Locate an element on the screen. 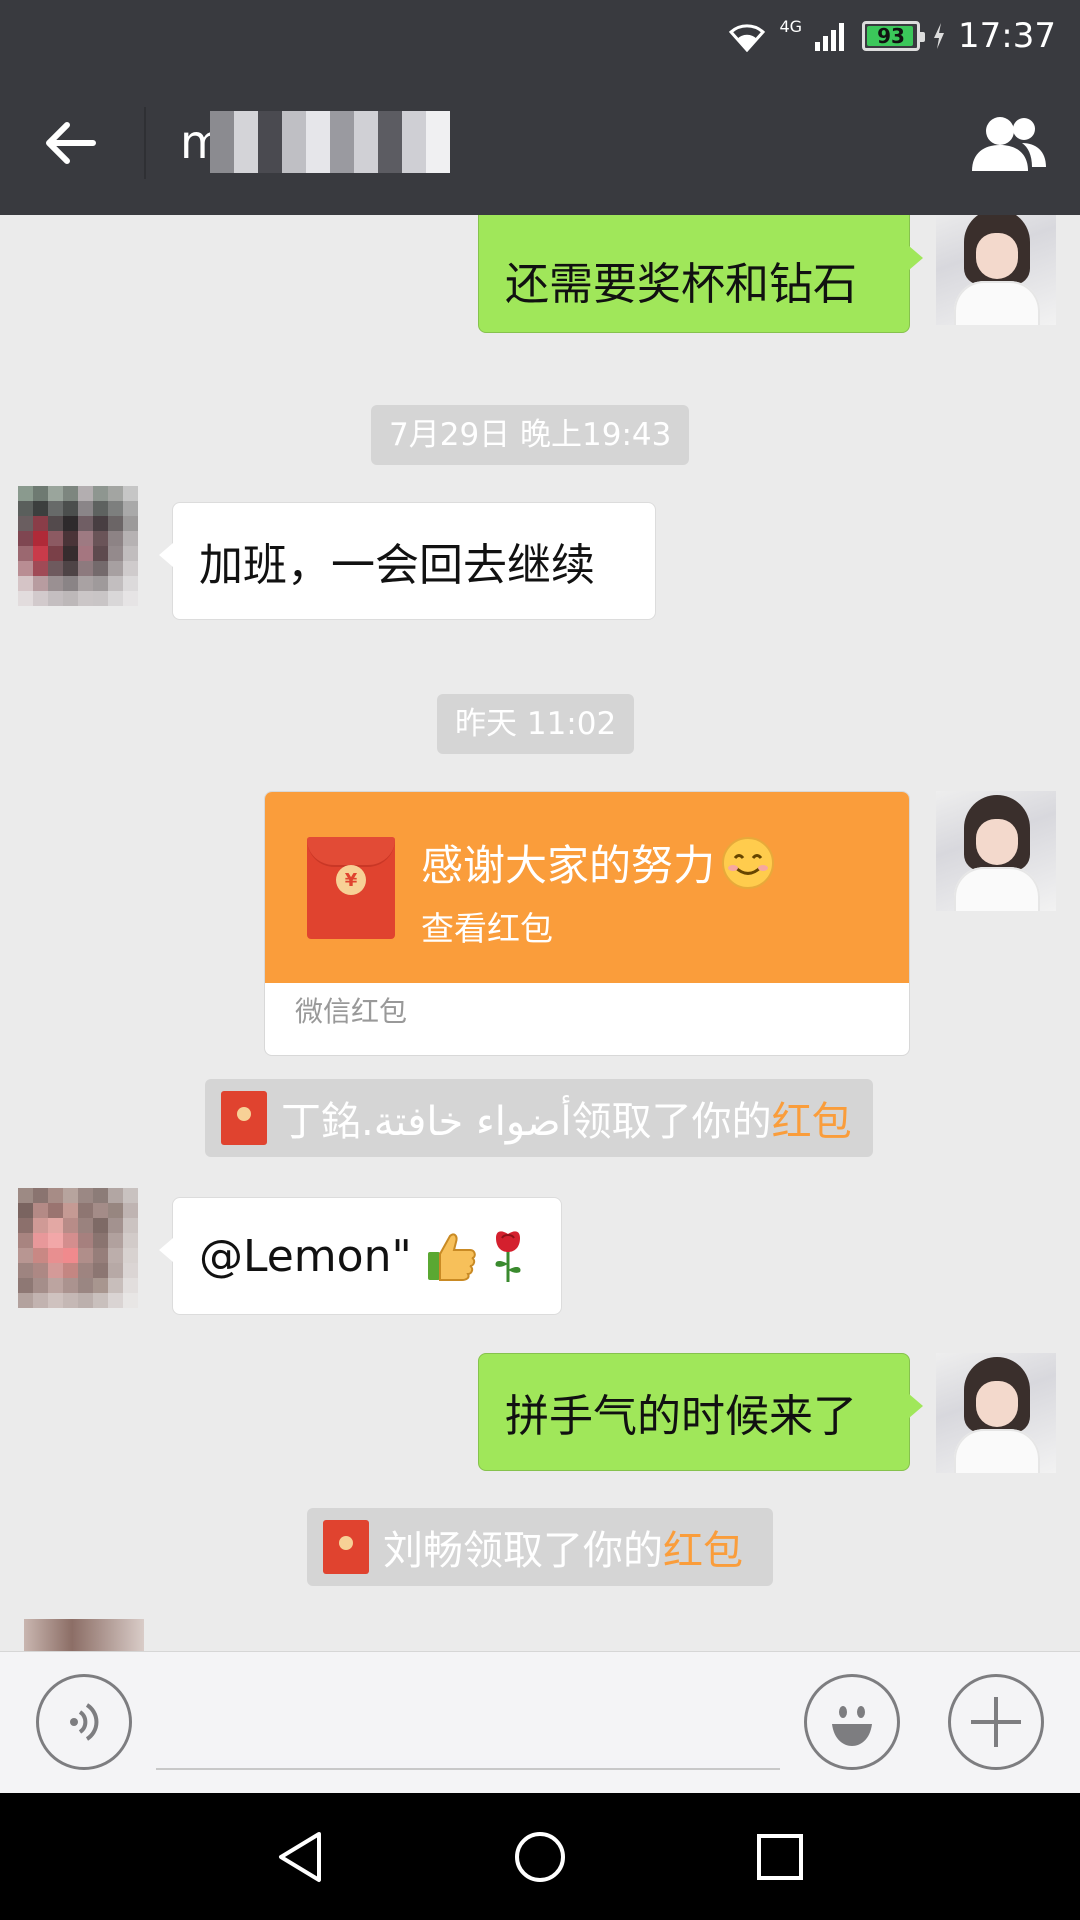  clock: 17:37 is located at coordinates (1007, 36).